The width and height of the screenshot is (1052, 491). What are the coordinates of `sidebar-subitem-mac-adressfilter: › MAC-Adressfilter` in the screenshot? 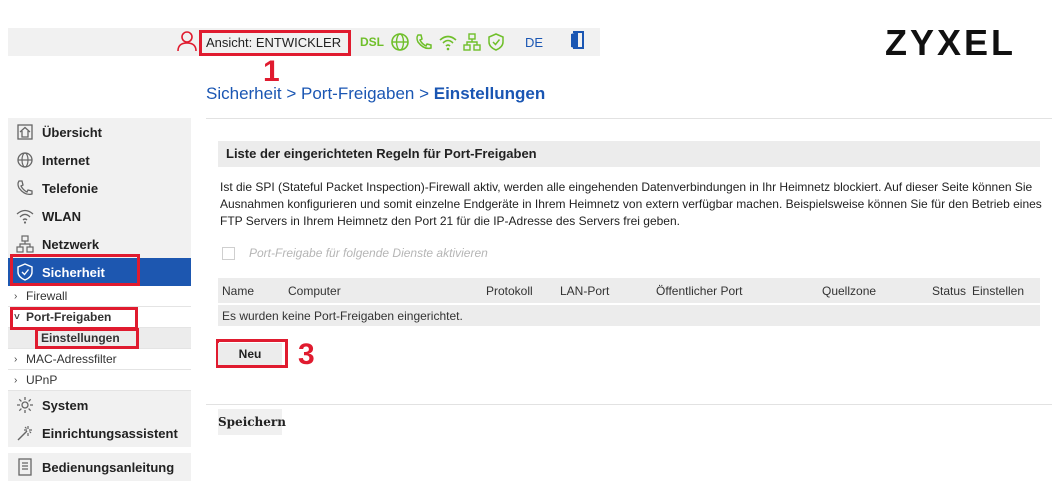 It's located at (99, 359).